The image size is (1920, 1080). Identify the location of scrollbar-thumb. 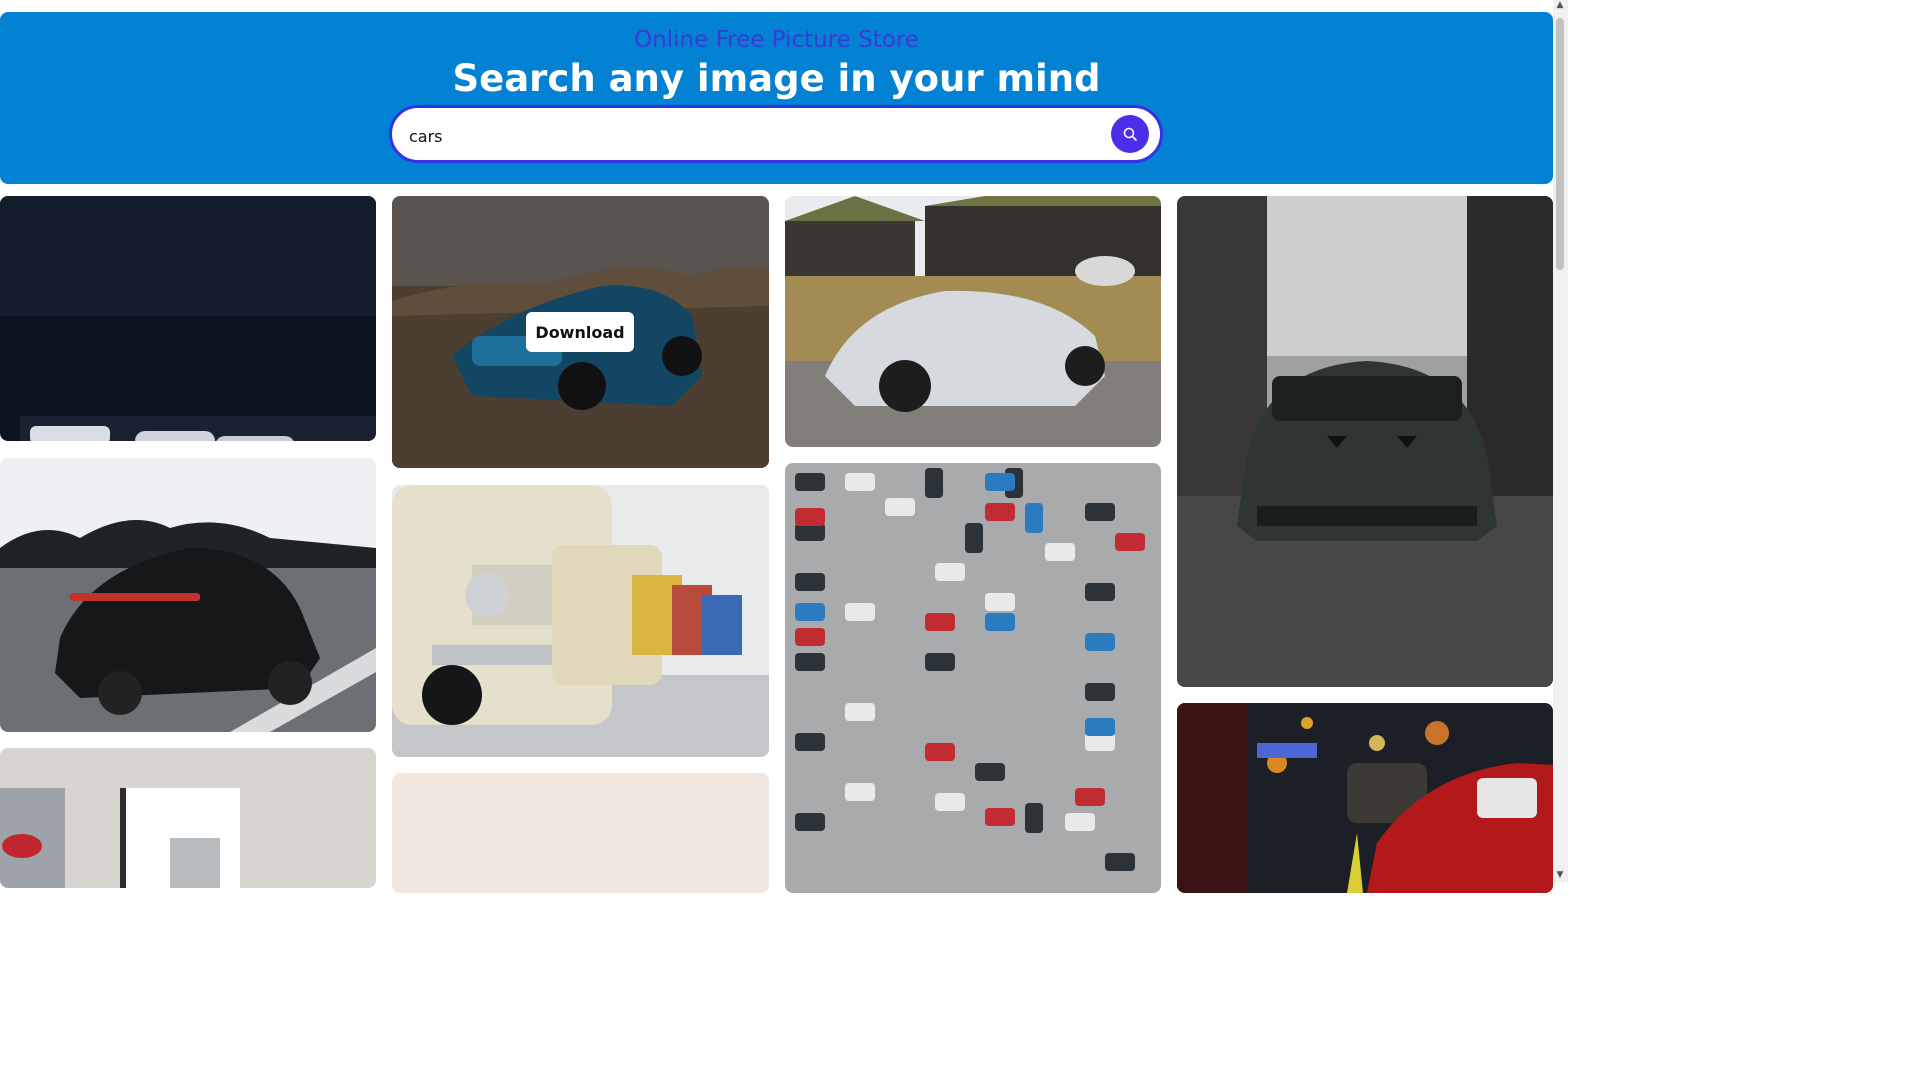
(1560, 144).